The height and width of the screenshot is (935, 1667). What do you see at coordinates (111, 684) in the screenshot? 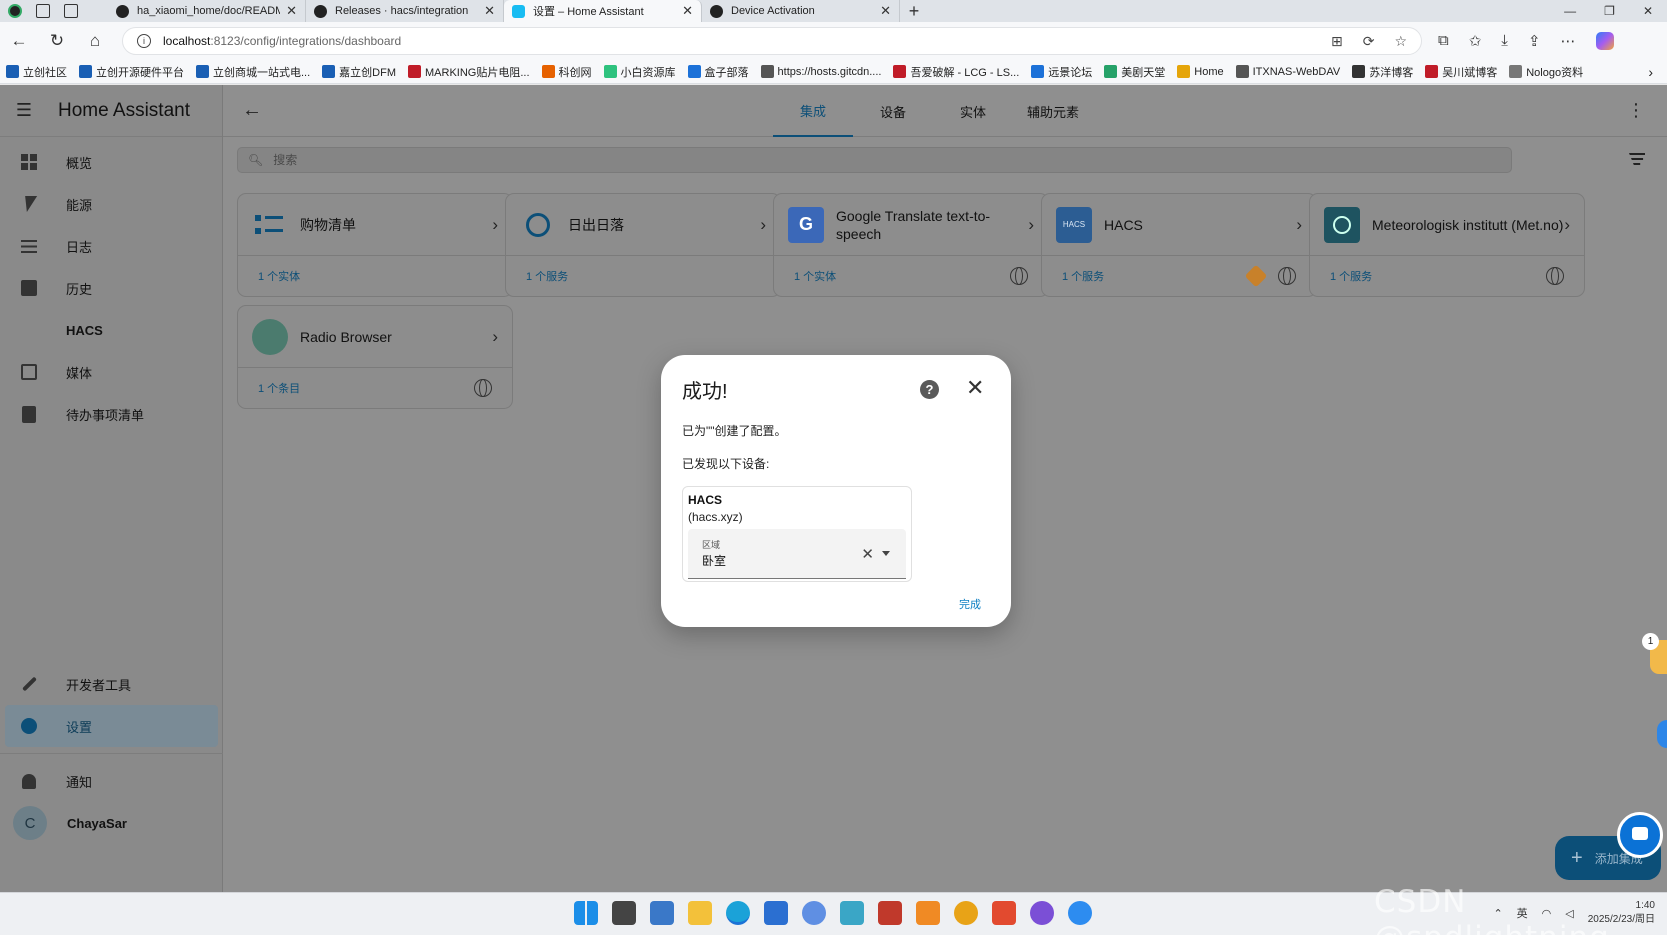
I see `sidebar-item-developer-tools: 开发者工具` at bounding box center [111, 684].